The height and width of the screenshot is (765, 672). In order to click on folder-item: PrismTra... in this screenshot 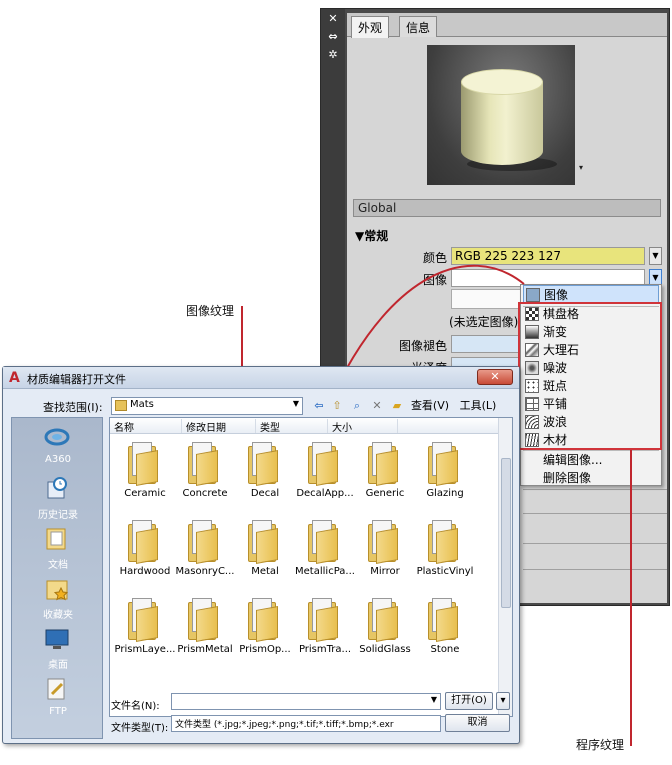, I will do `click(325, 635)`.